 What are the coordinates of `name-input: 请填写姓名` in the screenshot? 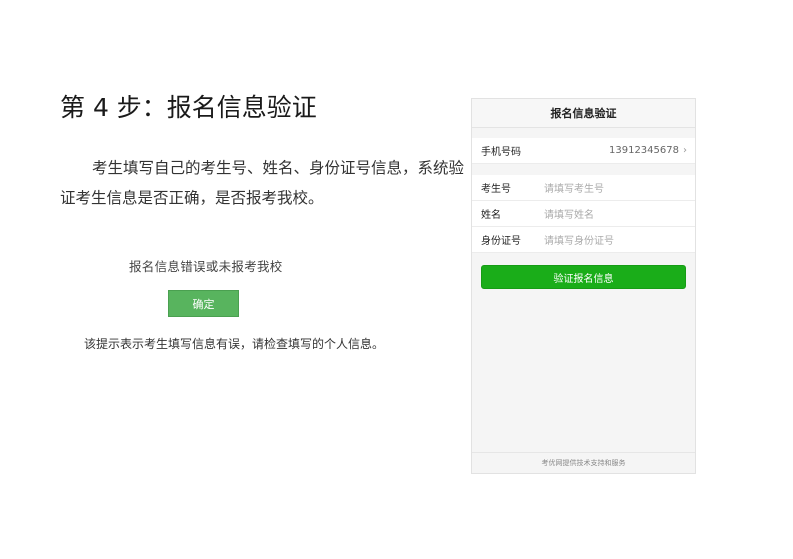 It's located at (569, 213).